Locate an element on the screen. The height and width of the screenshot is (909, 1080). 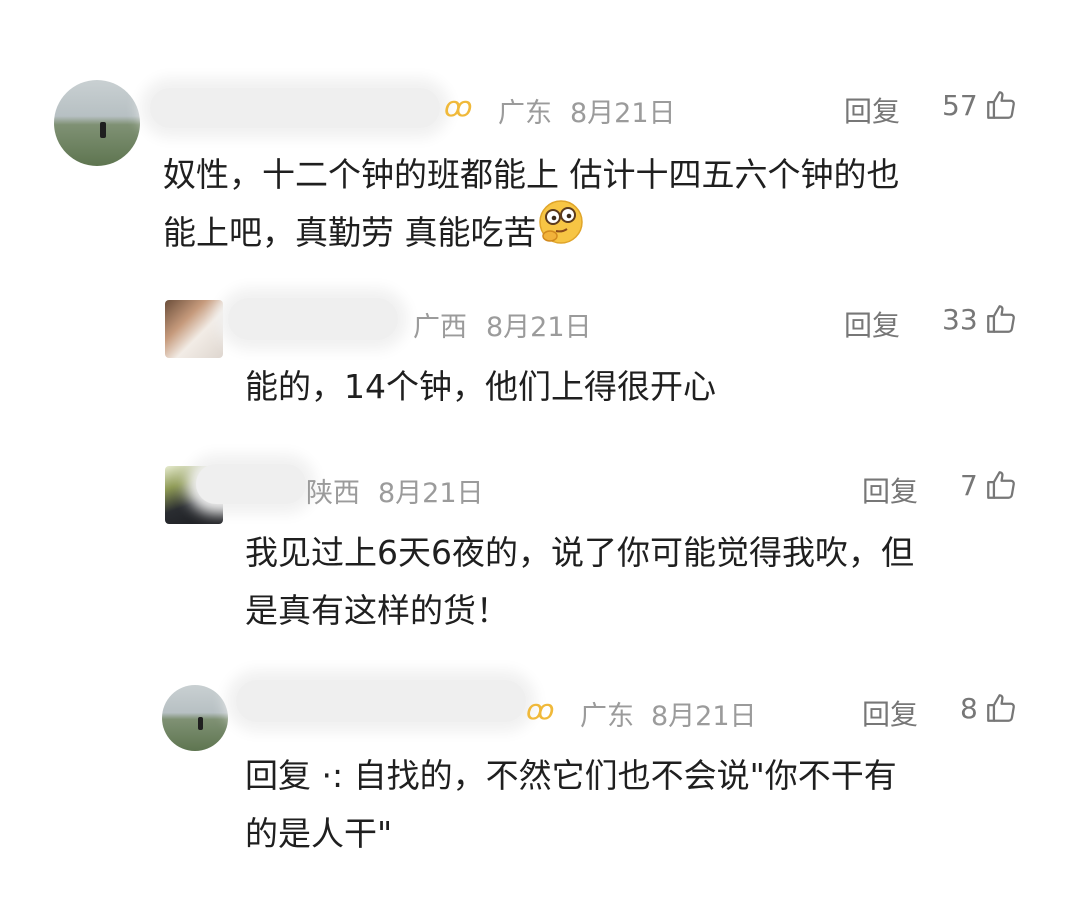
comment-text-line: 能的，14个钟，他们上得很开心 is located at coordinates (480, 386).